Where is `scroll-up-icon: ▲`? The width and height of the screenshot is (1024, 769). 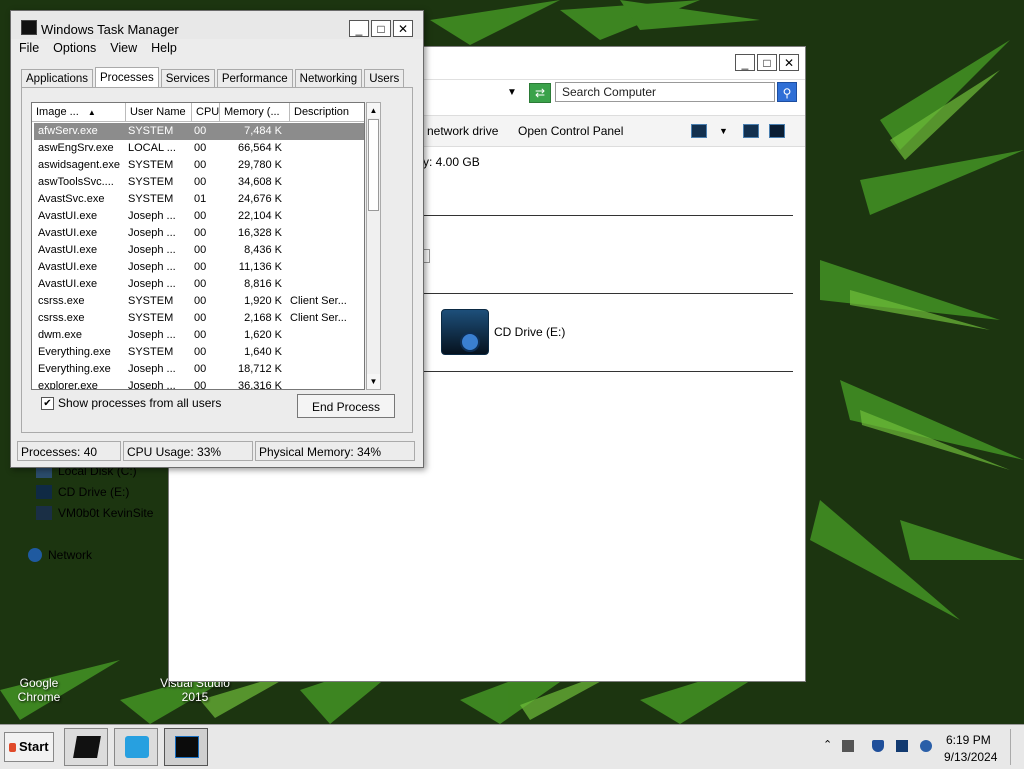
scroll-up-icon: ▲ is located at coordinates (373, 110).